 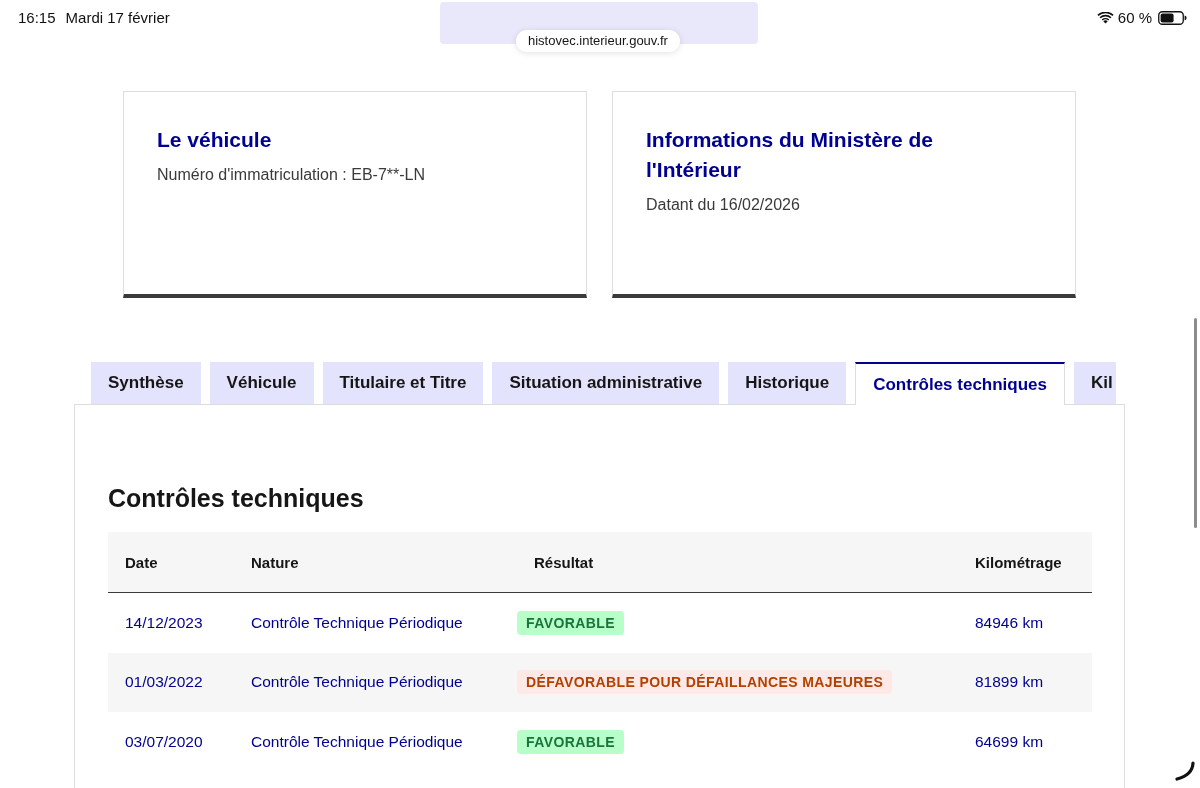 What do you see at coordinates (1185, 771) in the screenshot?
I see `resize-handle-icon` at bounding box center [1185, 771].